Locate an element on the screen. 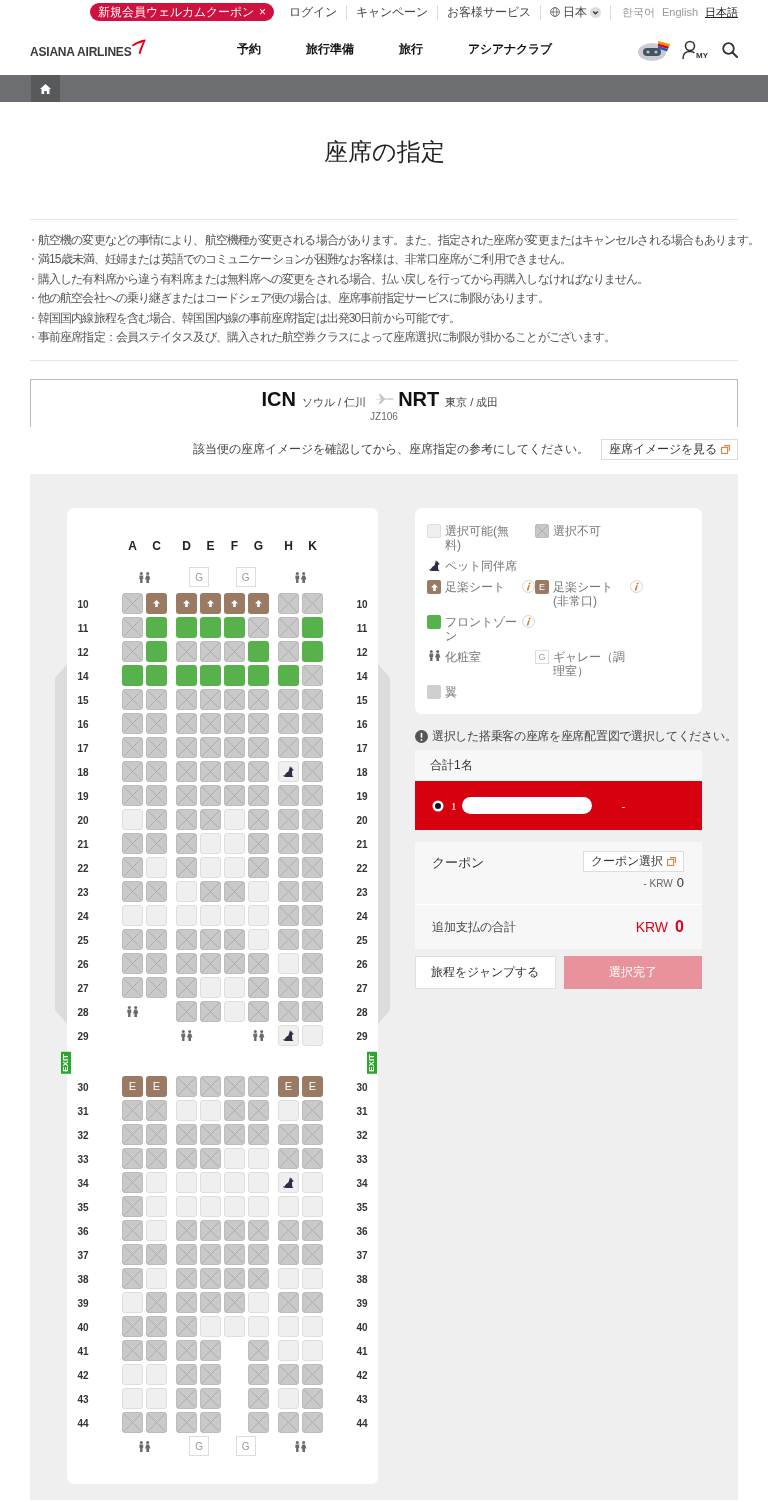 The height and width of the screenshot is (1502, 768). promo-link: 新規会員ウェルカムクーポン is located at coordinates (175, 12).